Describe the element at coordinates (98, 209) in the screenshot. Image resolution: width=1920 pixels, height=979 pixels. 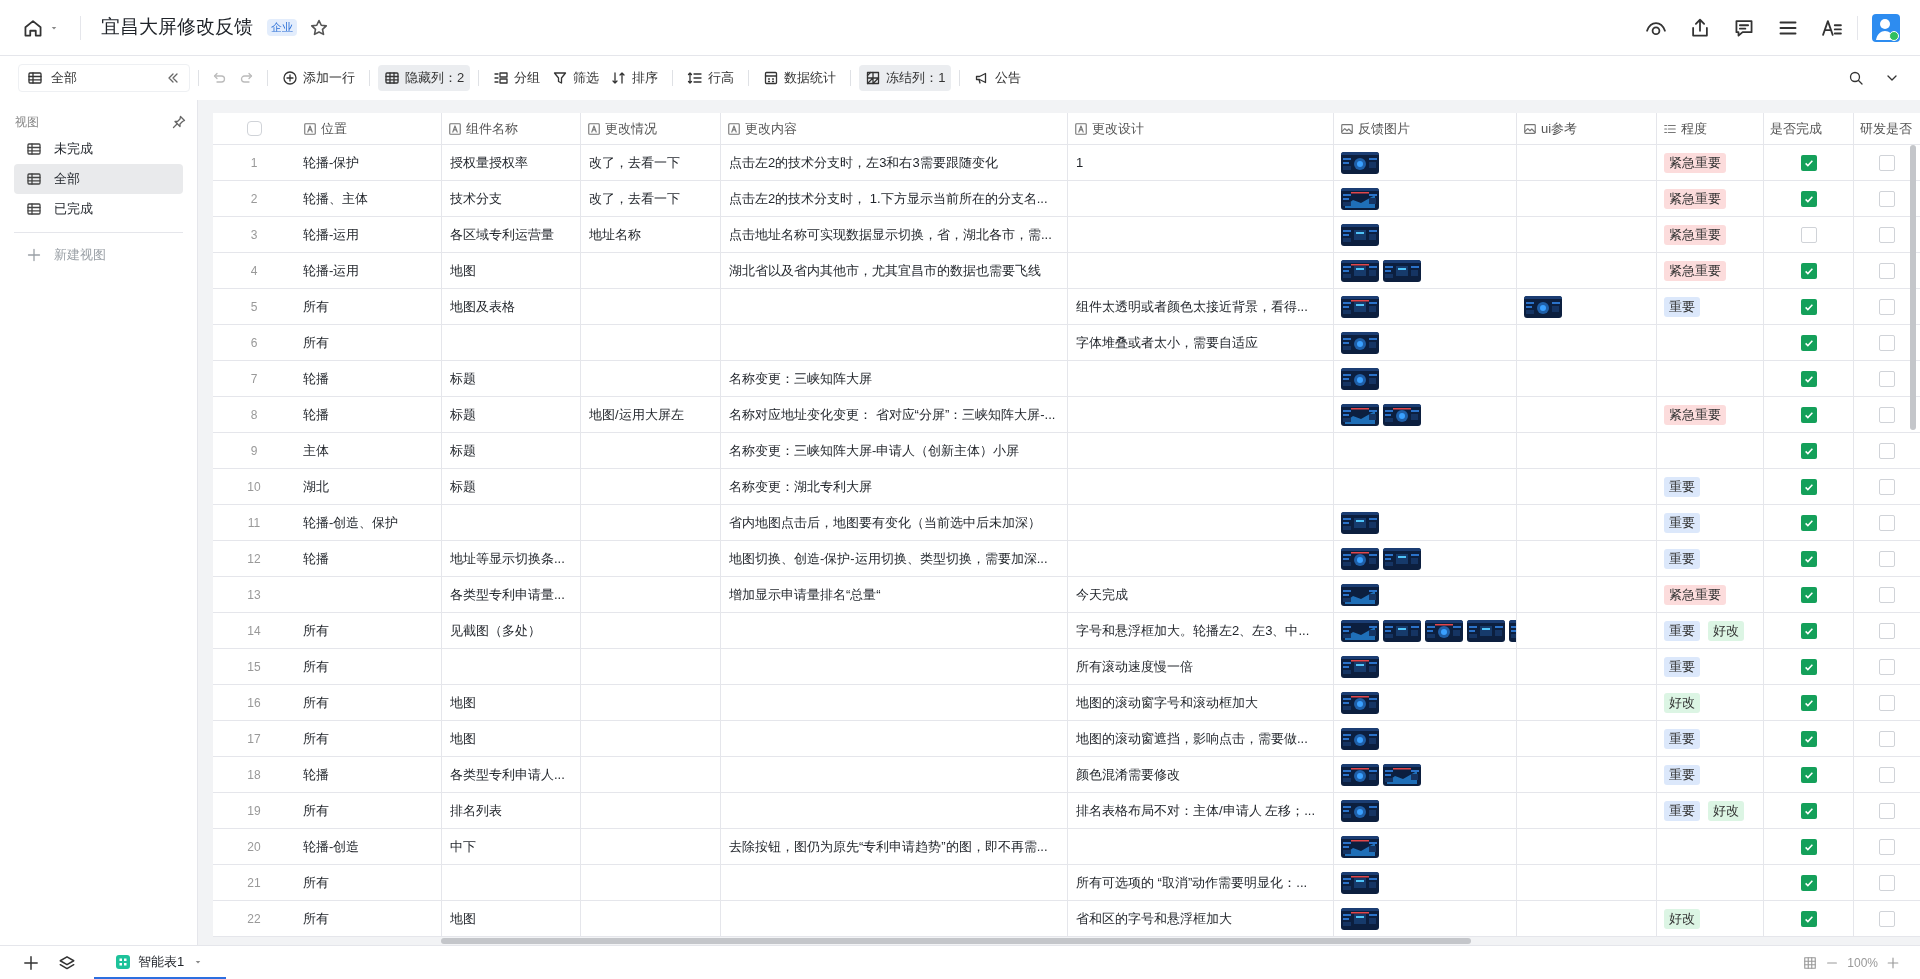
I see `view-item: 已完成` at that location.